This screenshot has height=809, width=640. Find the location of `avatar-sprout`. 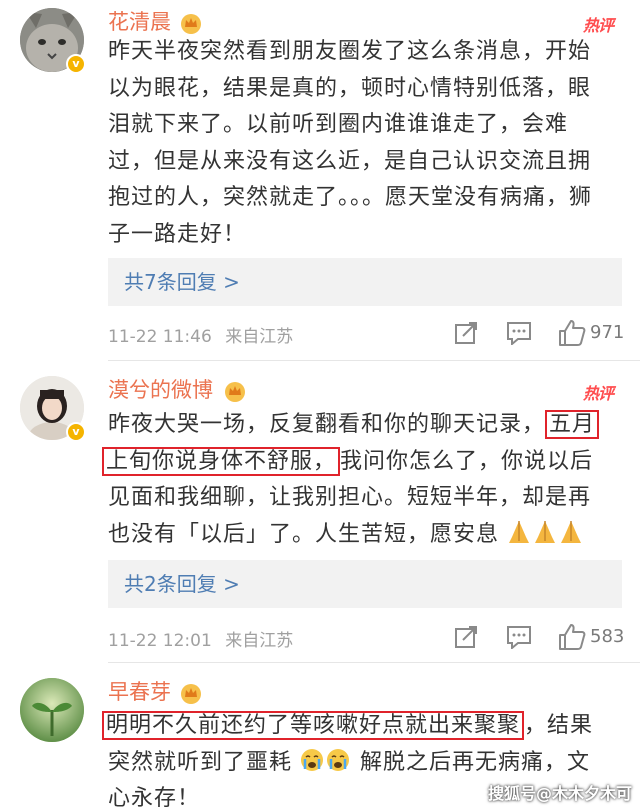

avatar-sprout is located at coordinates (52, 710).